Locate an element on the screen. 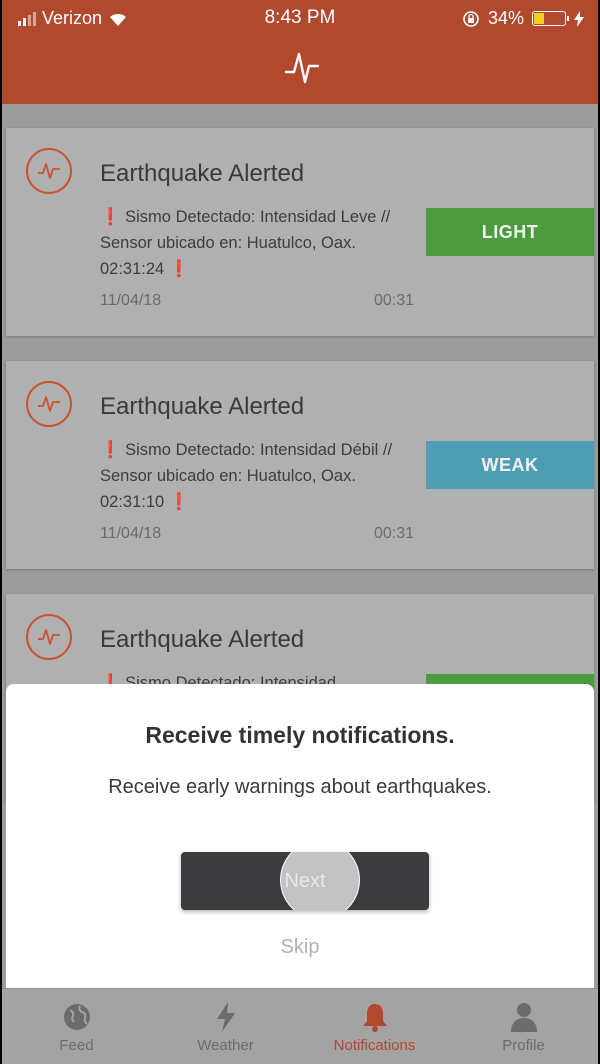  next-button: Next is located at coordinates (305, 881).